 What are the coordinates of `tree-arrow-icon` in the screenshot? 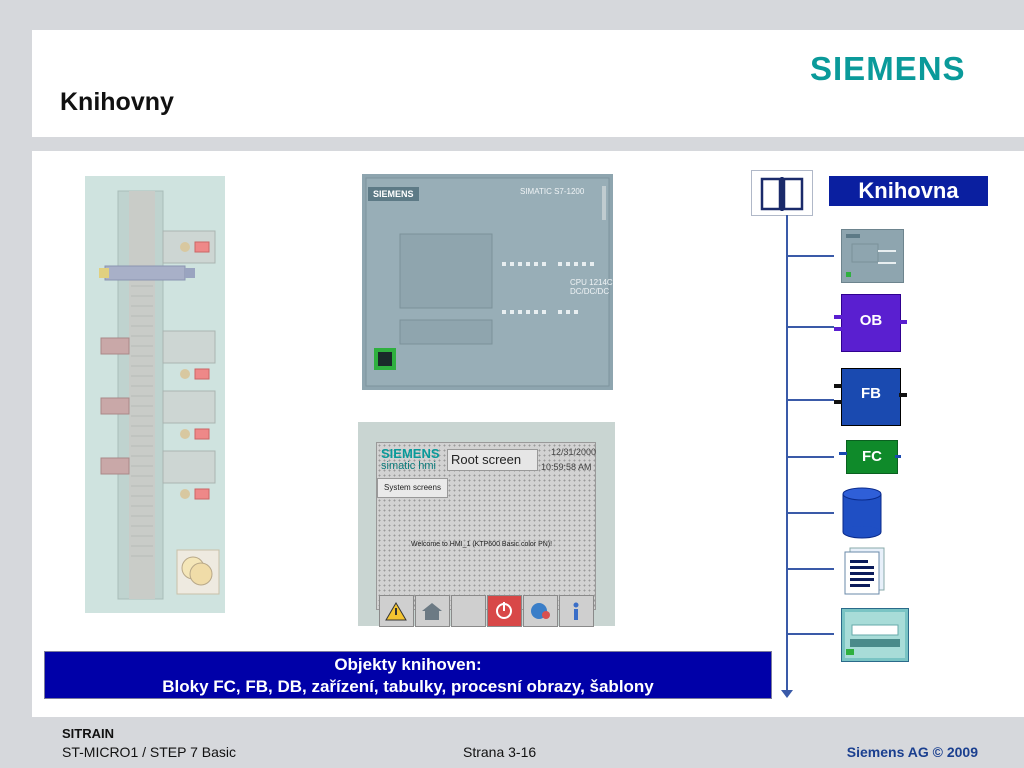 It's located at (787, 694).